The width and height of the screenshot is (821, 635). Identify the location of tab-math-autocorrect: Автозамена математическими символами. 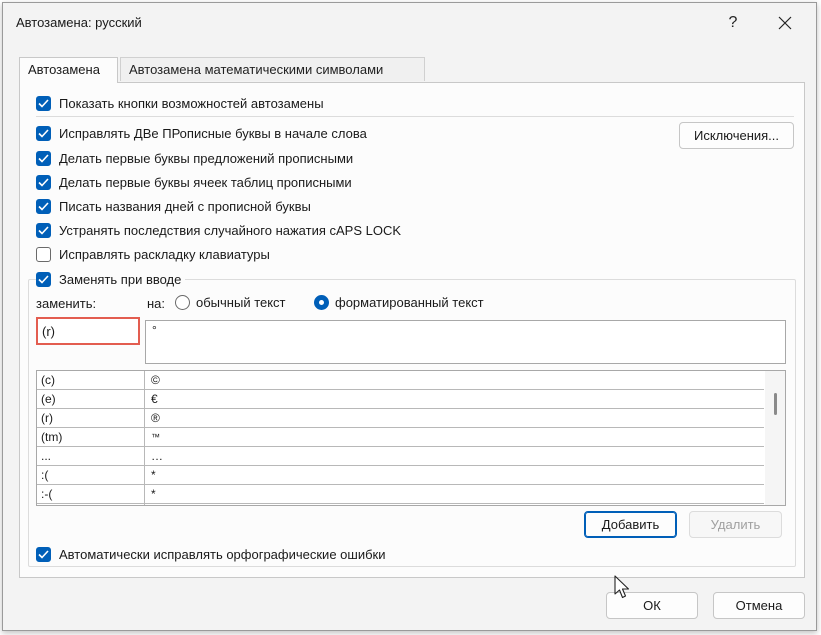
(272, 69).